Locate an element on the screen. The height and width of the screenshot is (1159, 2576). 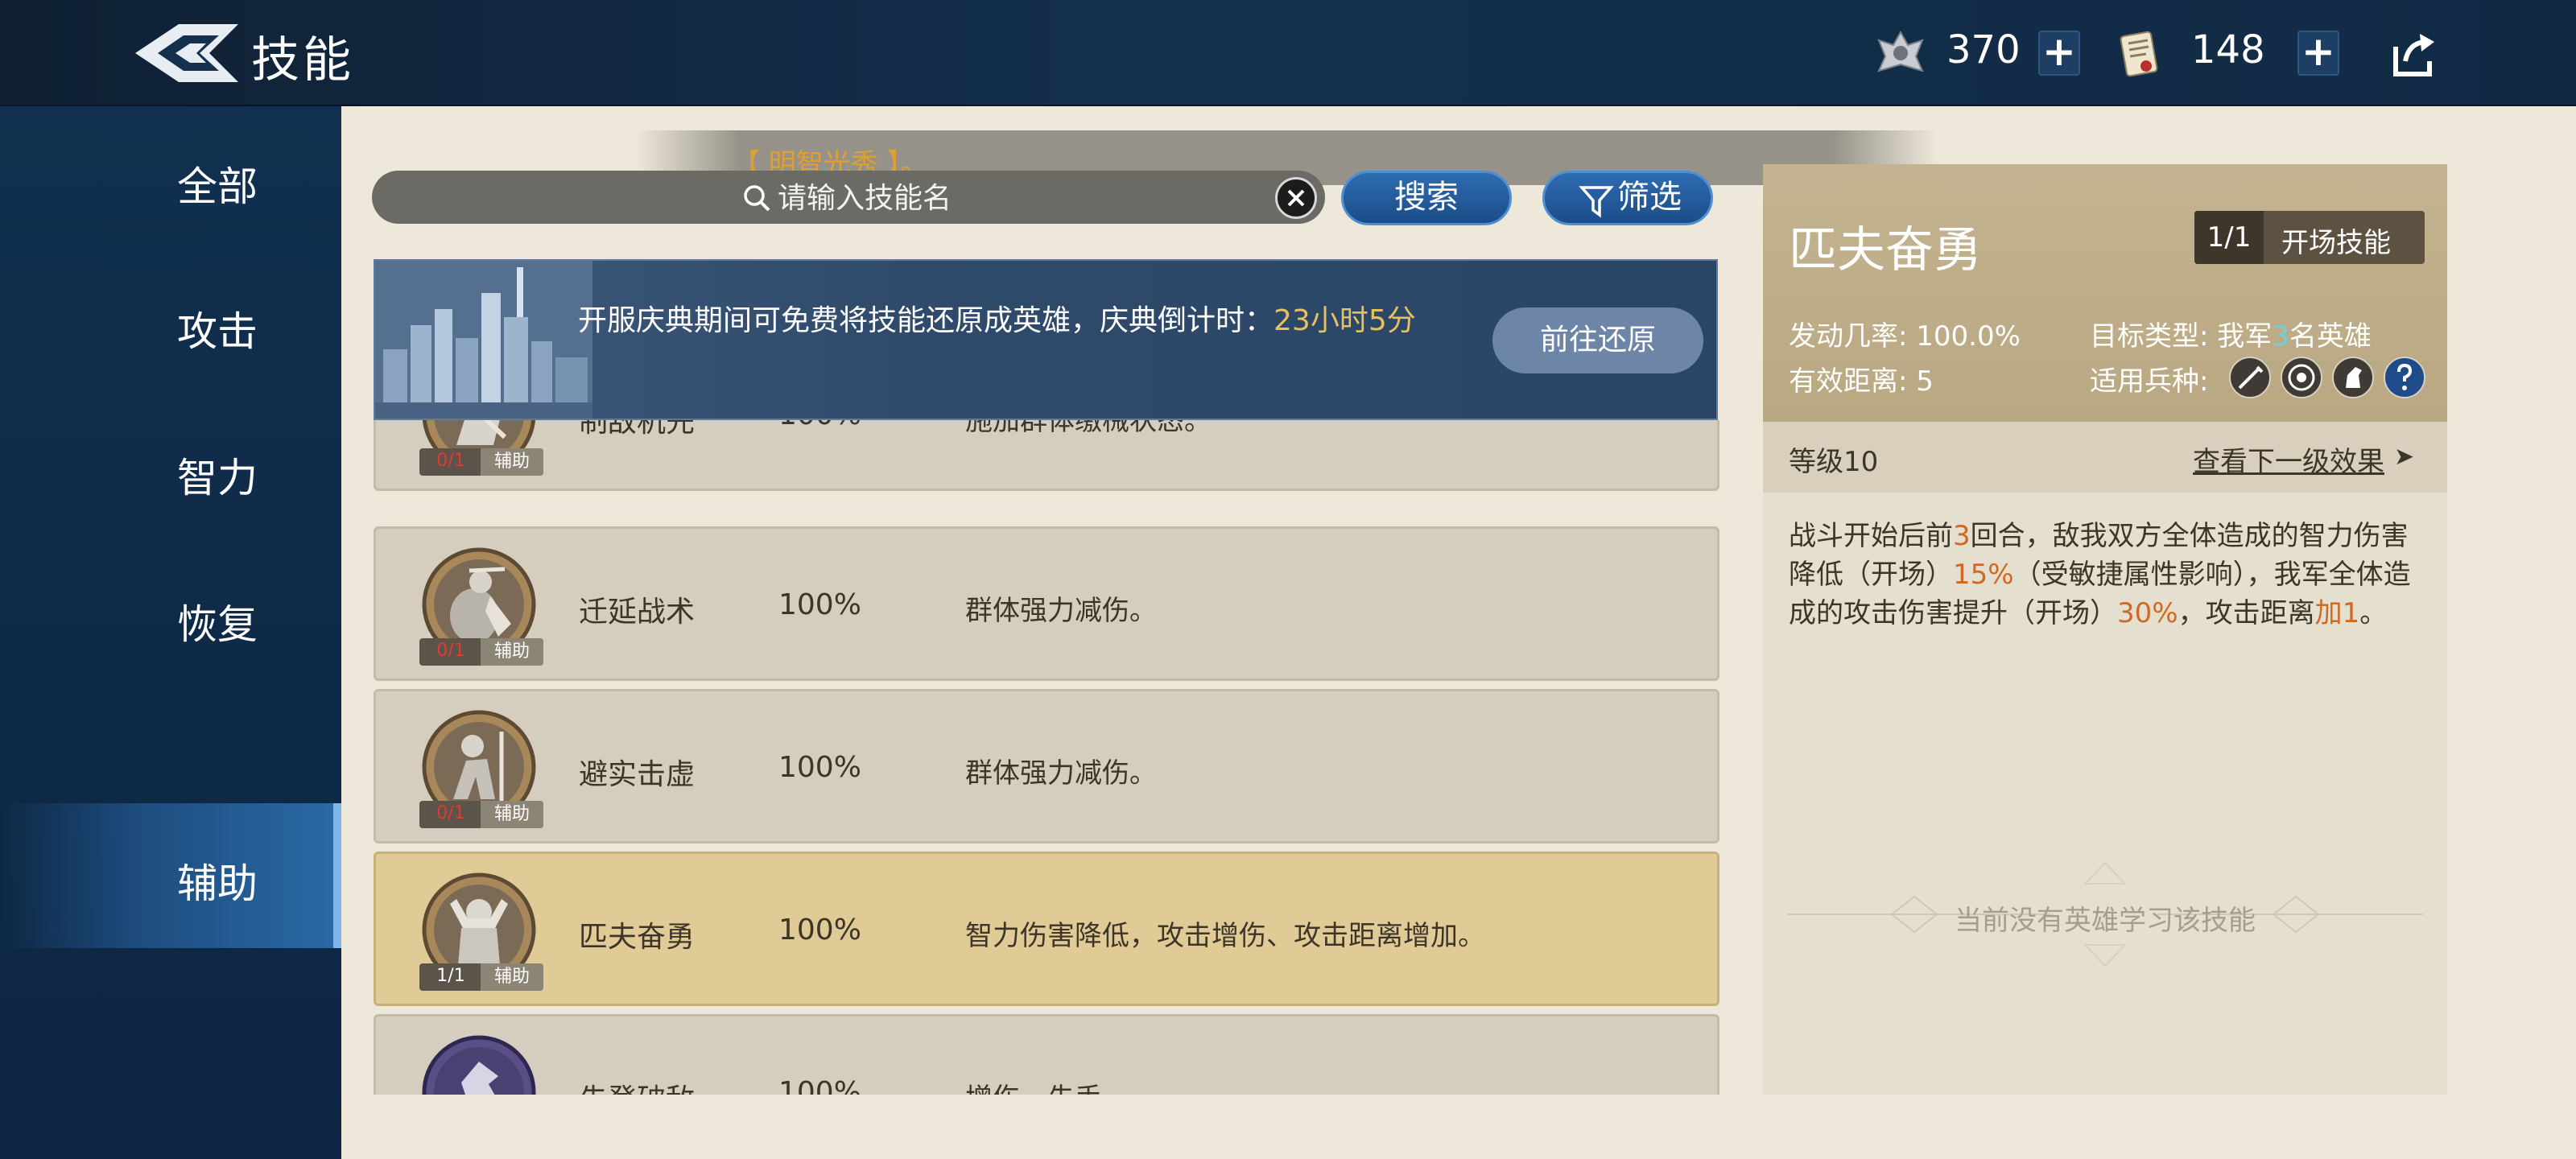
range-value: 5 is located at coordinates (1925, 381).